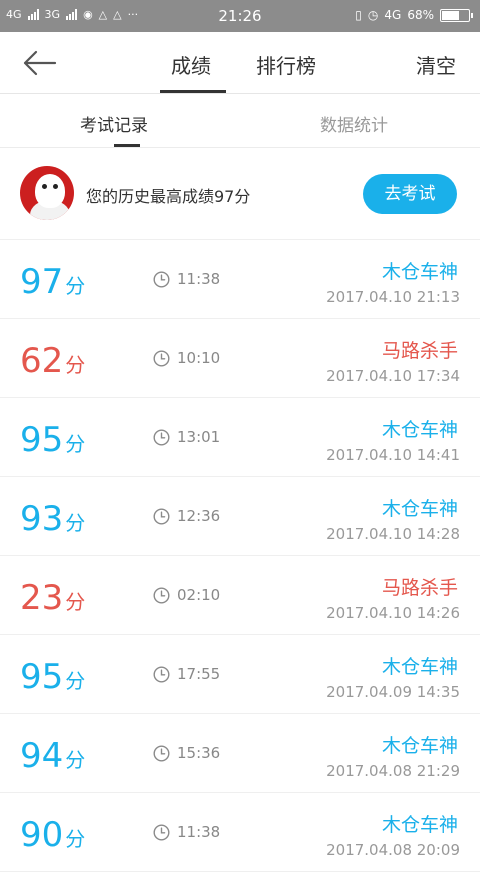 This screenshot has width=480, height=872. I want to click on score-value: 97 分, so click(52, 284).